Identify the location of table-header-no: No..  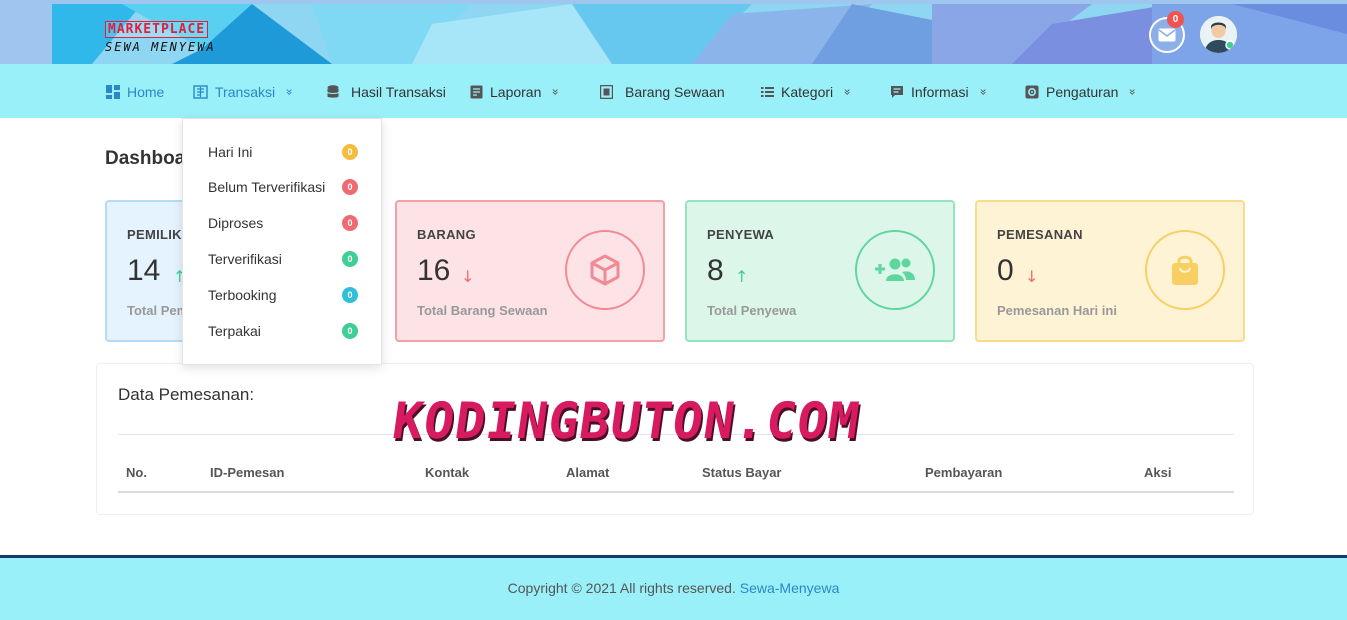
(136, 472).